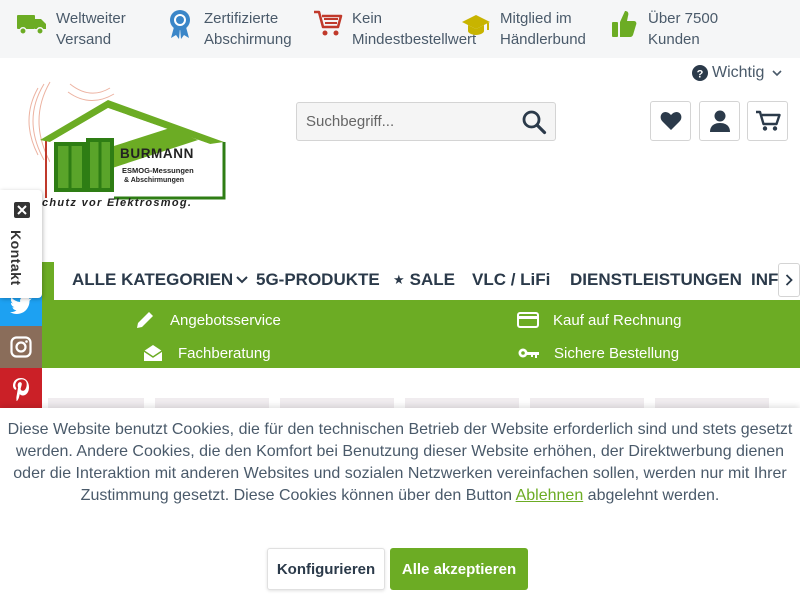 Image resolution: width=800 pixels, height=600 pixels. I want to click on service-menu-dropdown: ? Wichtig, so click(737, 73).